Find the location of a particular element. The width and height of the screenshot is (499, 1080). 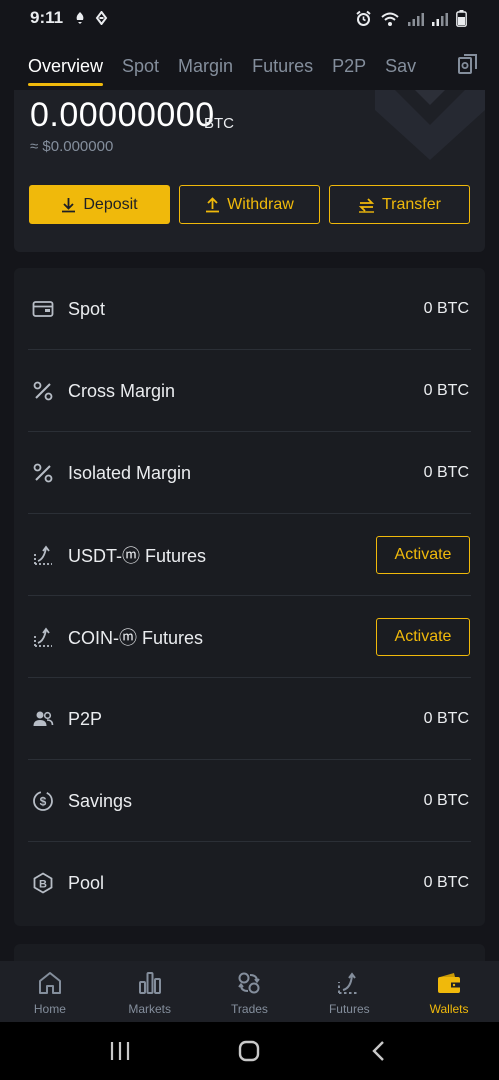

system-navigation-bar is located at coordinates (249, 1051).